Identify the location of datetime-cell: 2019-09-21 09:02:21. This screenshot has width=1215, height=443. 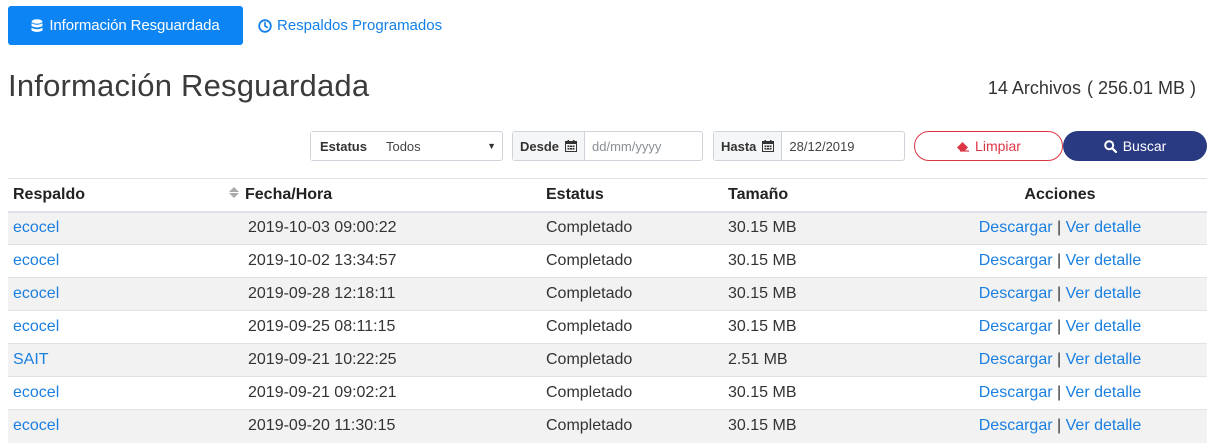
(322, 392).